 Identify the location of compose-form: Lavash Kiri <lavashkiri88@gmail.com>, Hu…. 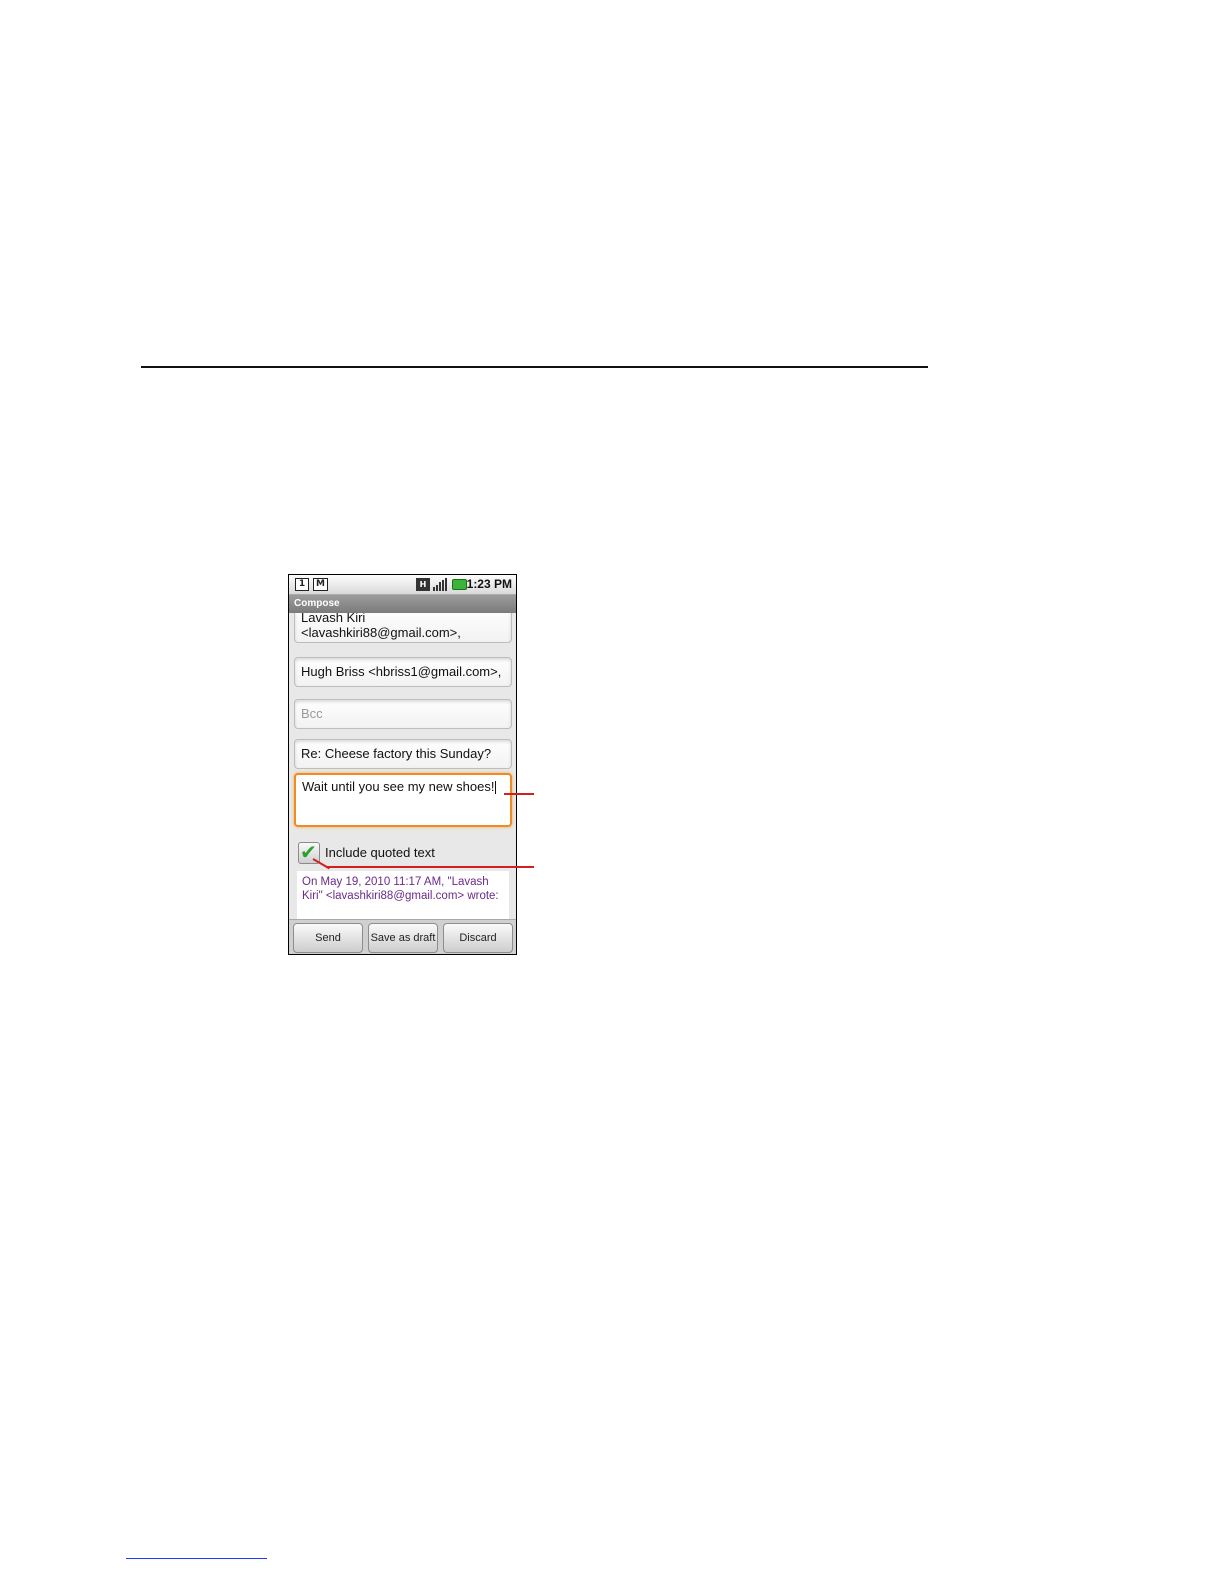
(402, 766).